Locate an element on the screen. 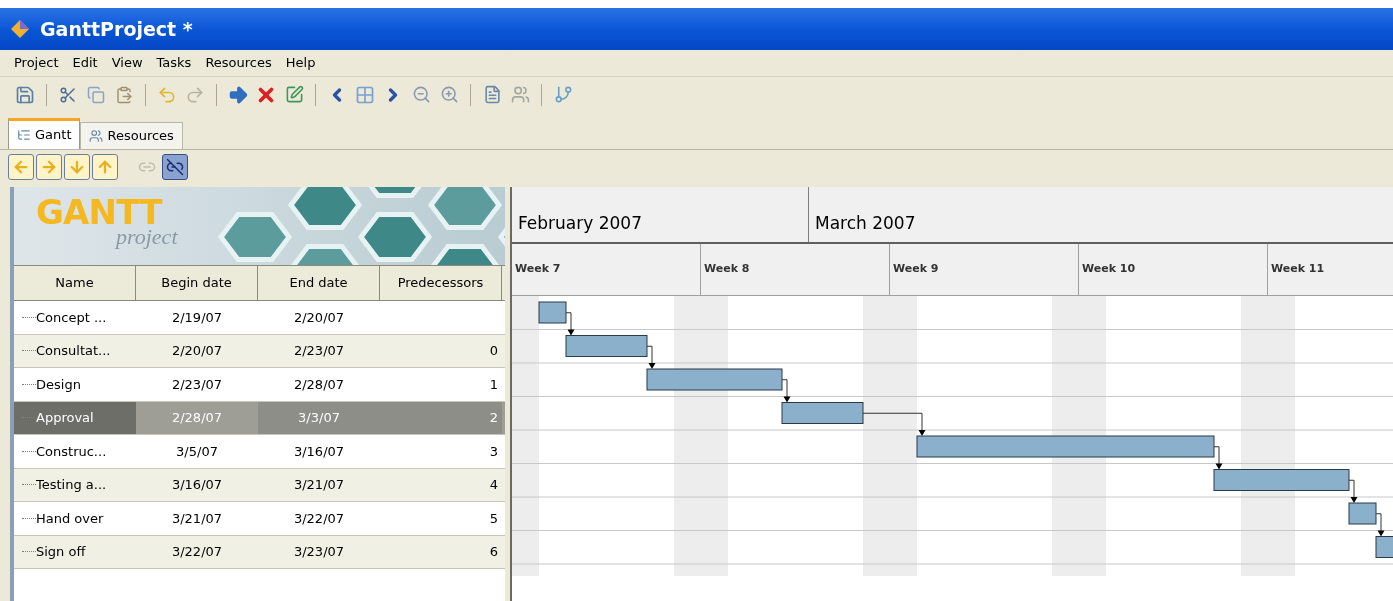 This screenshot has width=1393, height=601. move-up-button is located at coordinates (105, 167).